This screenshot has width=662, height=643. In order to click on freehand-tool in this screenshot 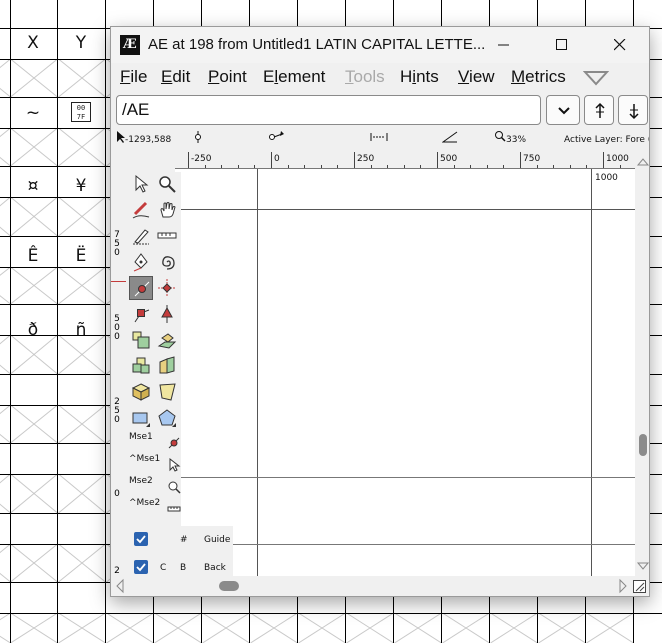, I will do `click(141, 210)`.